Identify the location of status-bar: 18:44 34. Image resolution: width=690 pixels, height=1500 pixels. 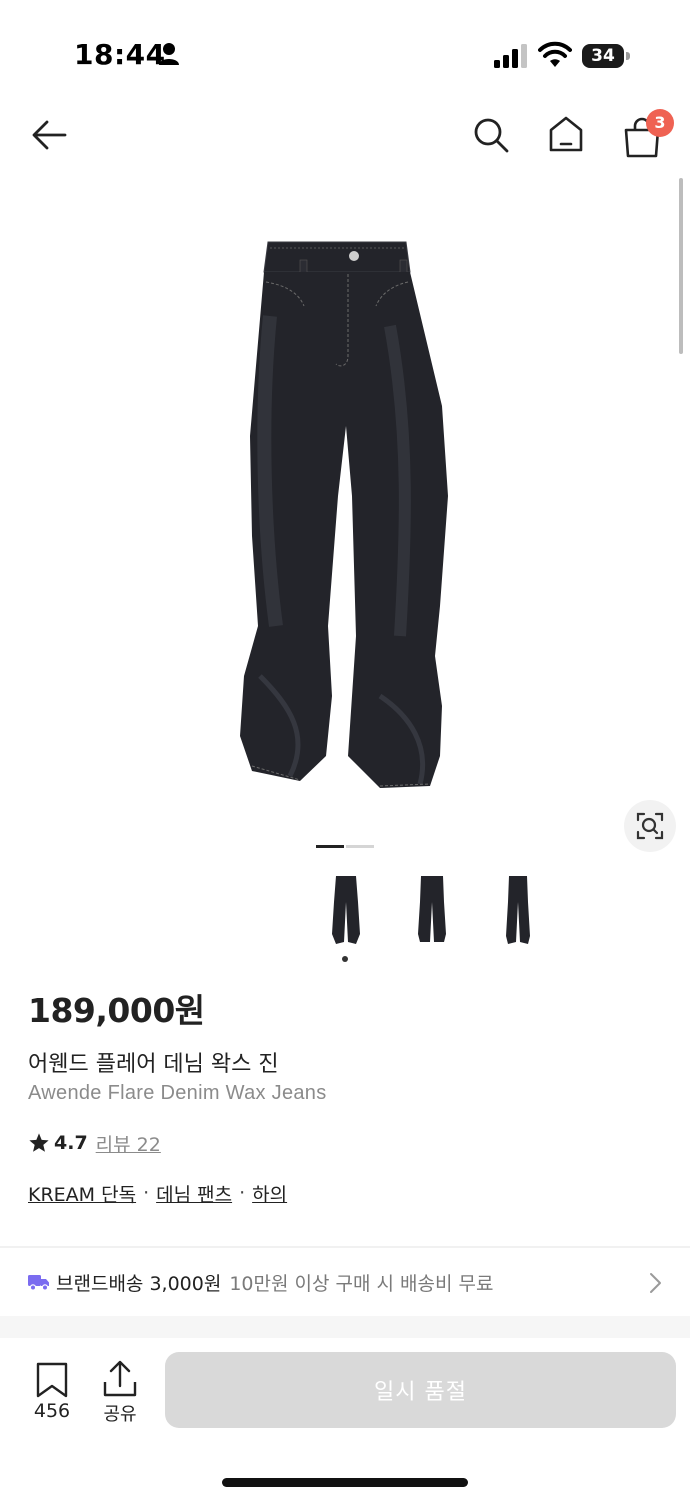
(345, 50).